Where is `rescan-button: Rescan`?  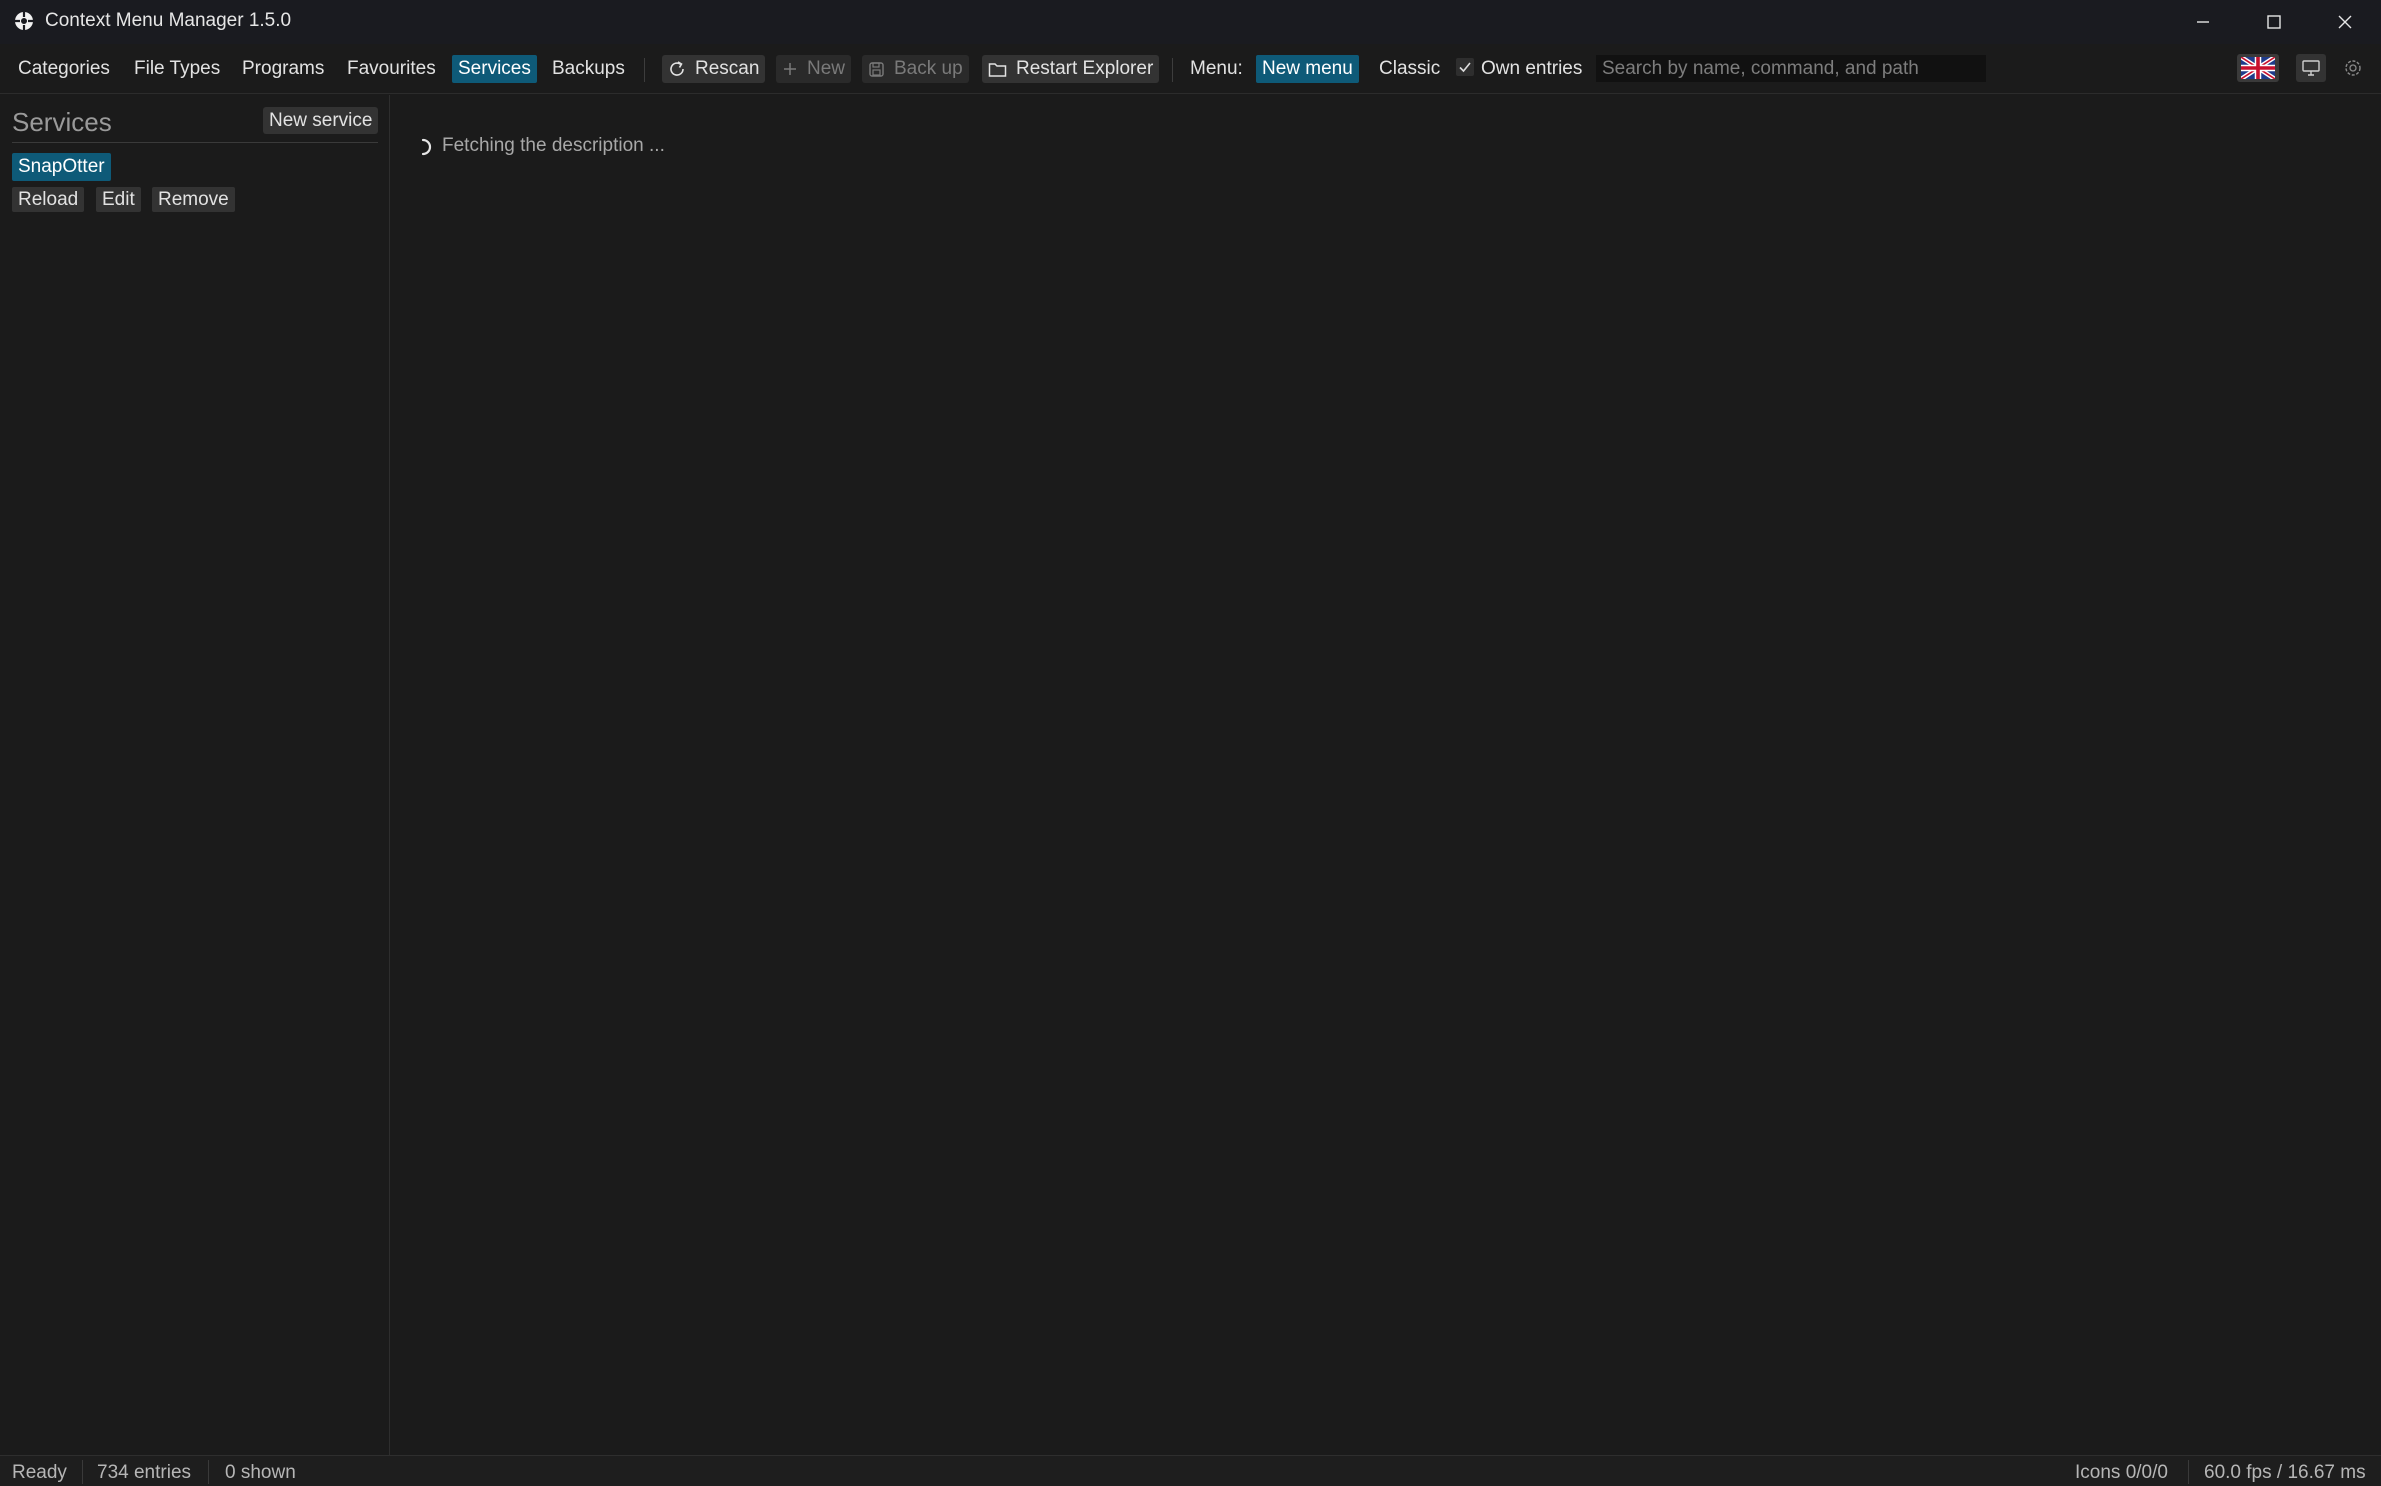
rescan-button: Rescan is located at coordinates (714, 69).